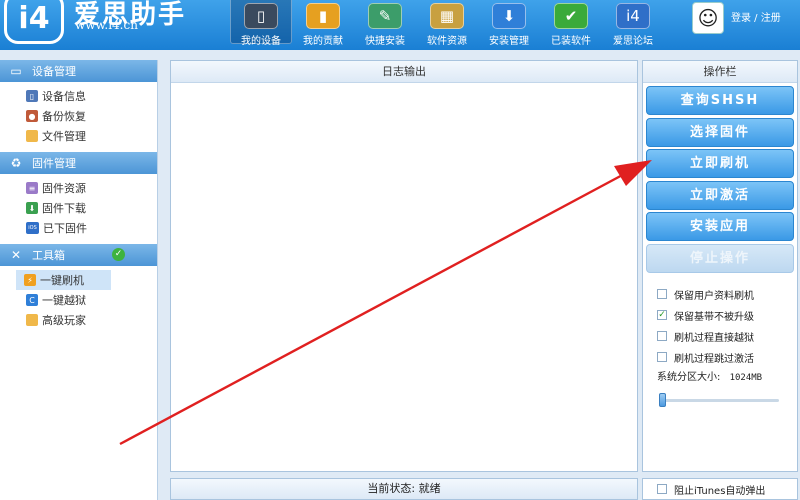  What do you see at coordinates (509, 41) in the screenshot?
I see `nav-label: 安装管理` at bounding box center [509, 41].